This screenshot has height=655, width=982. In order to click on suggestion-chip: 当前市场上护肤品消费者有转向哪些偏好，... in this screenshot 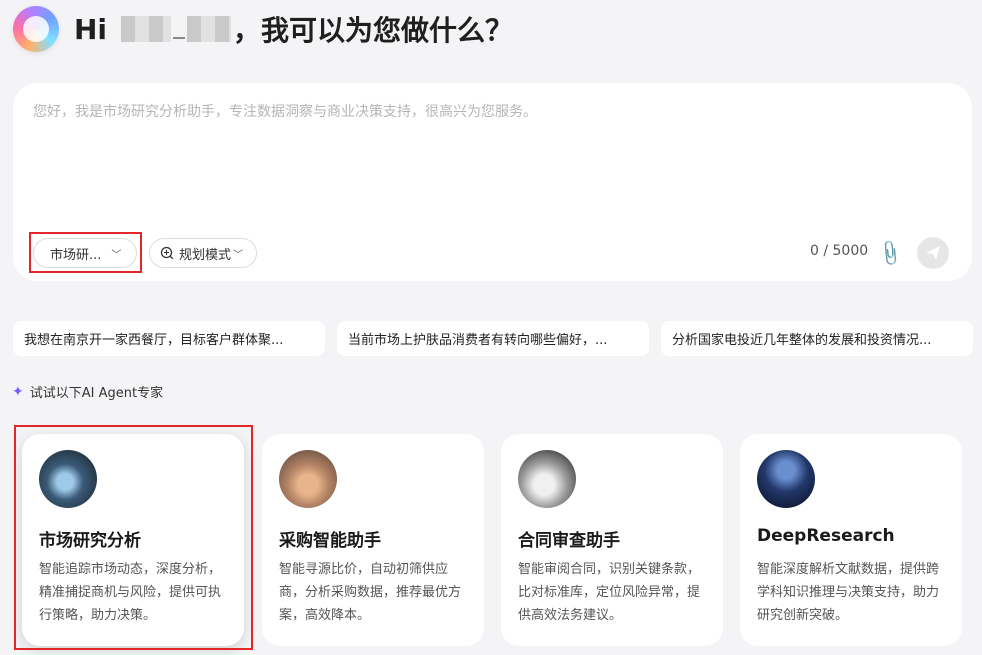, I will do `click(493, 338)`.